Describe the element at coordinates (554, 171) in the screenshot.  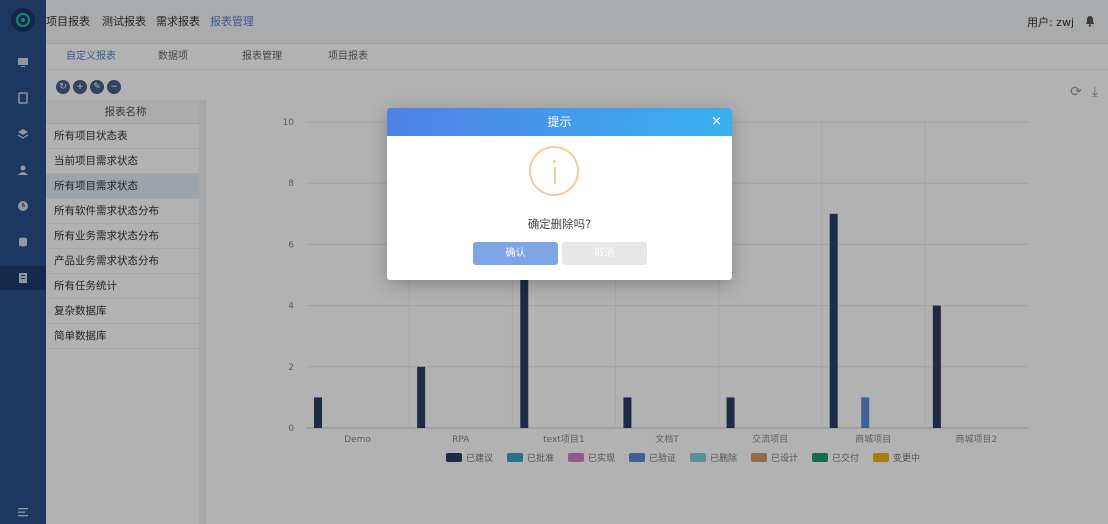
I see `info-icon` at that location.